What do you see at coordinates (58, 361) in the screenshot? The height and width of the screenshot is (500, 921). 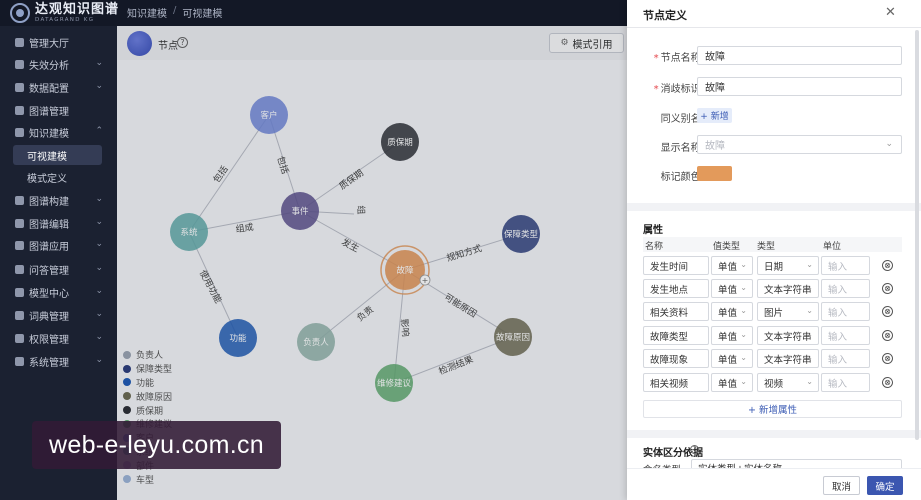 I see `sidebar-item-system: 系统管理 ⌄` at bounding box center [58, 361].